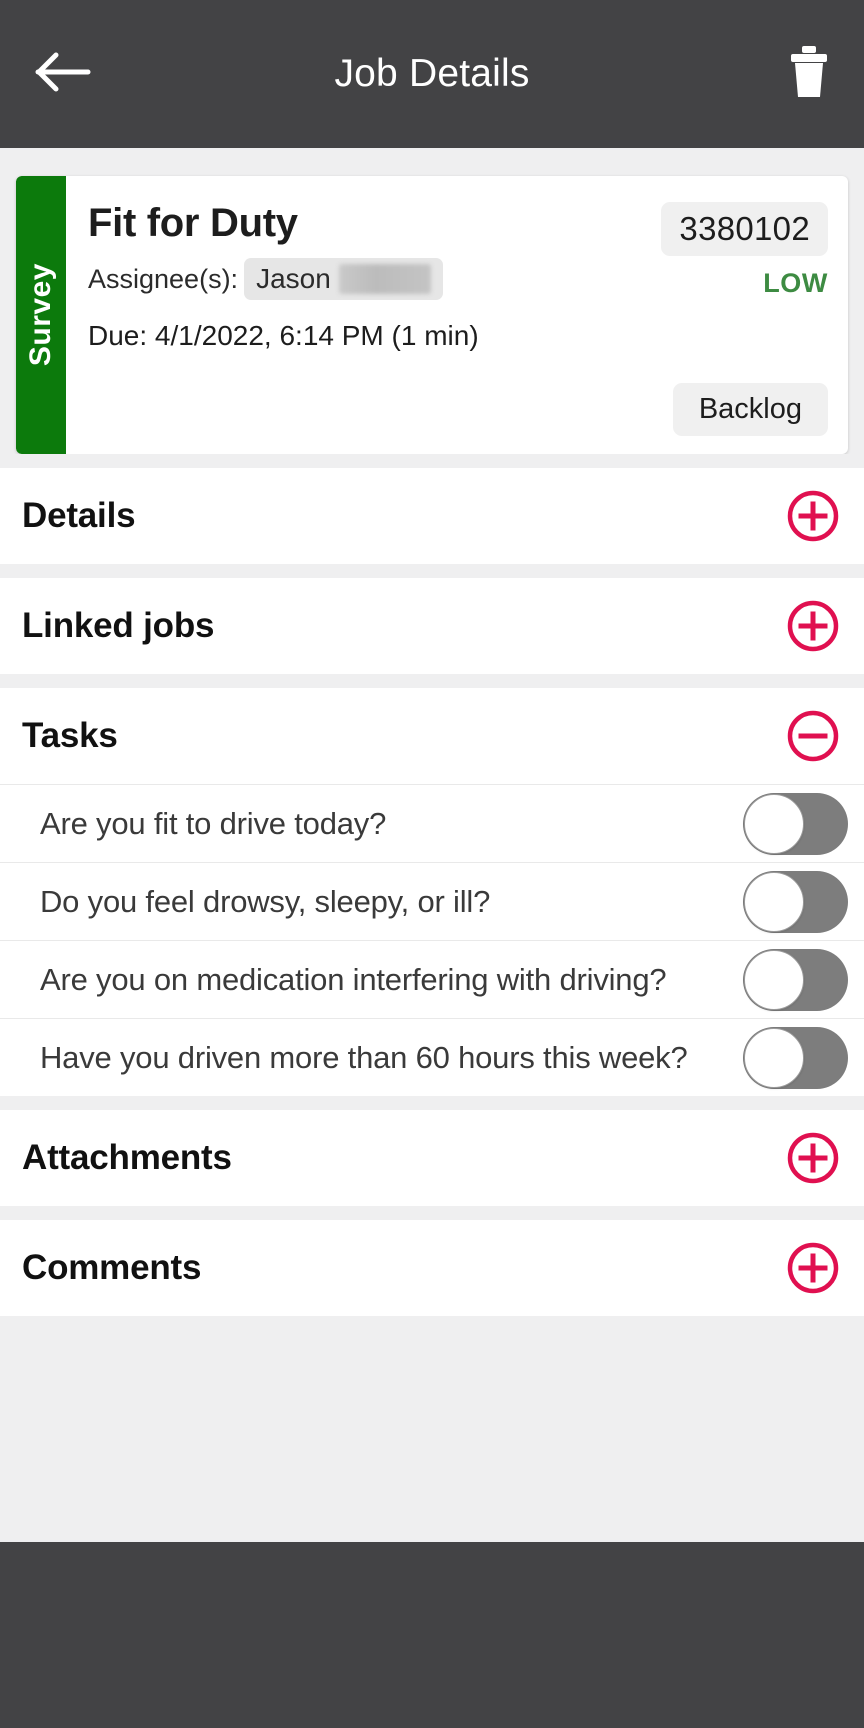 The width and height of the screenshot is (864, 1728). Describe the element at coordinates (112, 1267) in the screenshot. I see `section-comments-label: Comments` at that location.